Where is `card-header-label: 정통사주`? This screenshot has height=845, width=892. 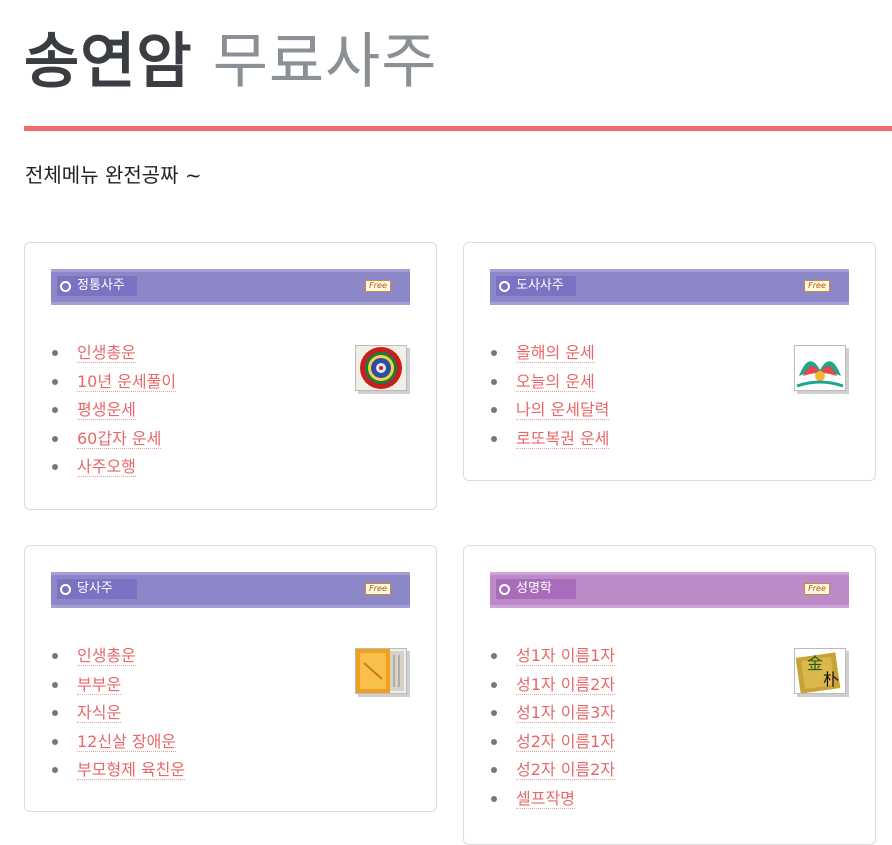
card-header-label: 정통사주 is located at coordinates (97, 286).